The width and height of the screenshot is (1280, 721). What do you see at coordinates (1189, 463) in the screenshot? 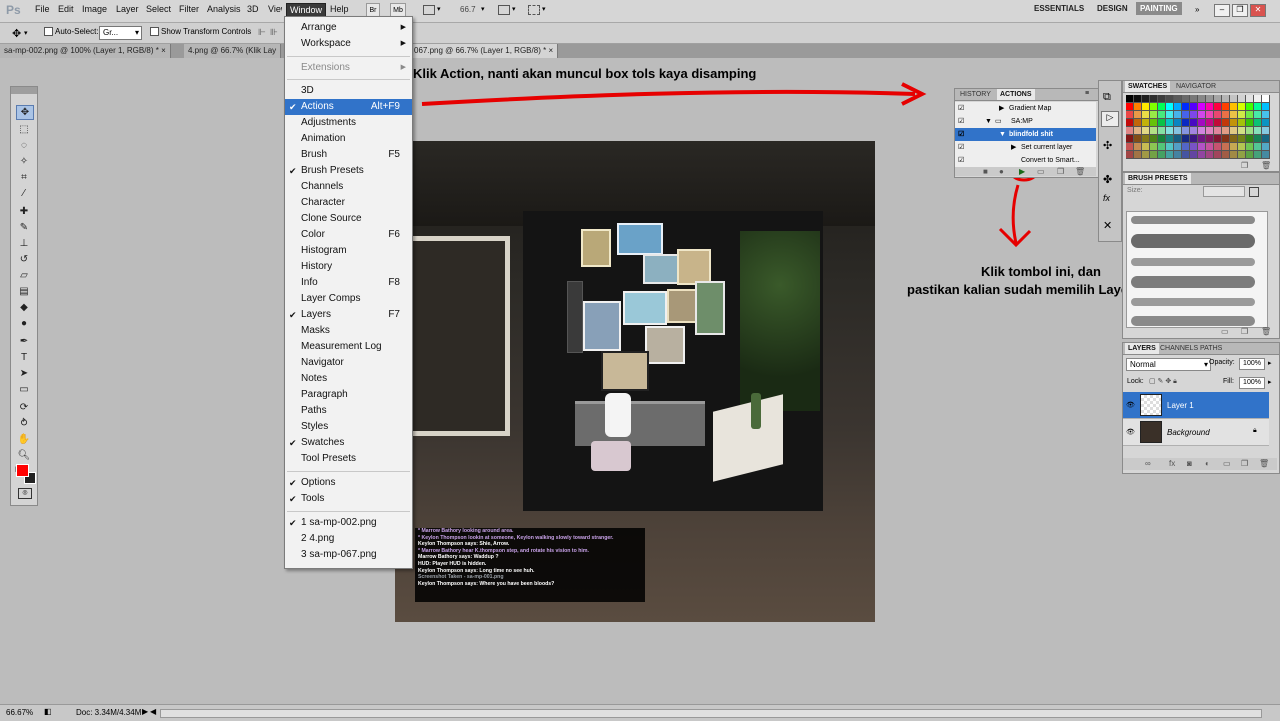
I see `layer-mask-icon: ◙` at bounding box center [1189, 463].